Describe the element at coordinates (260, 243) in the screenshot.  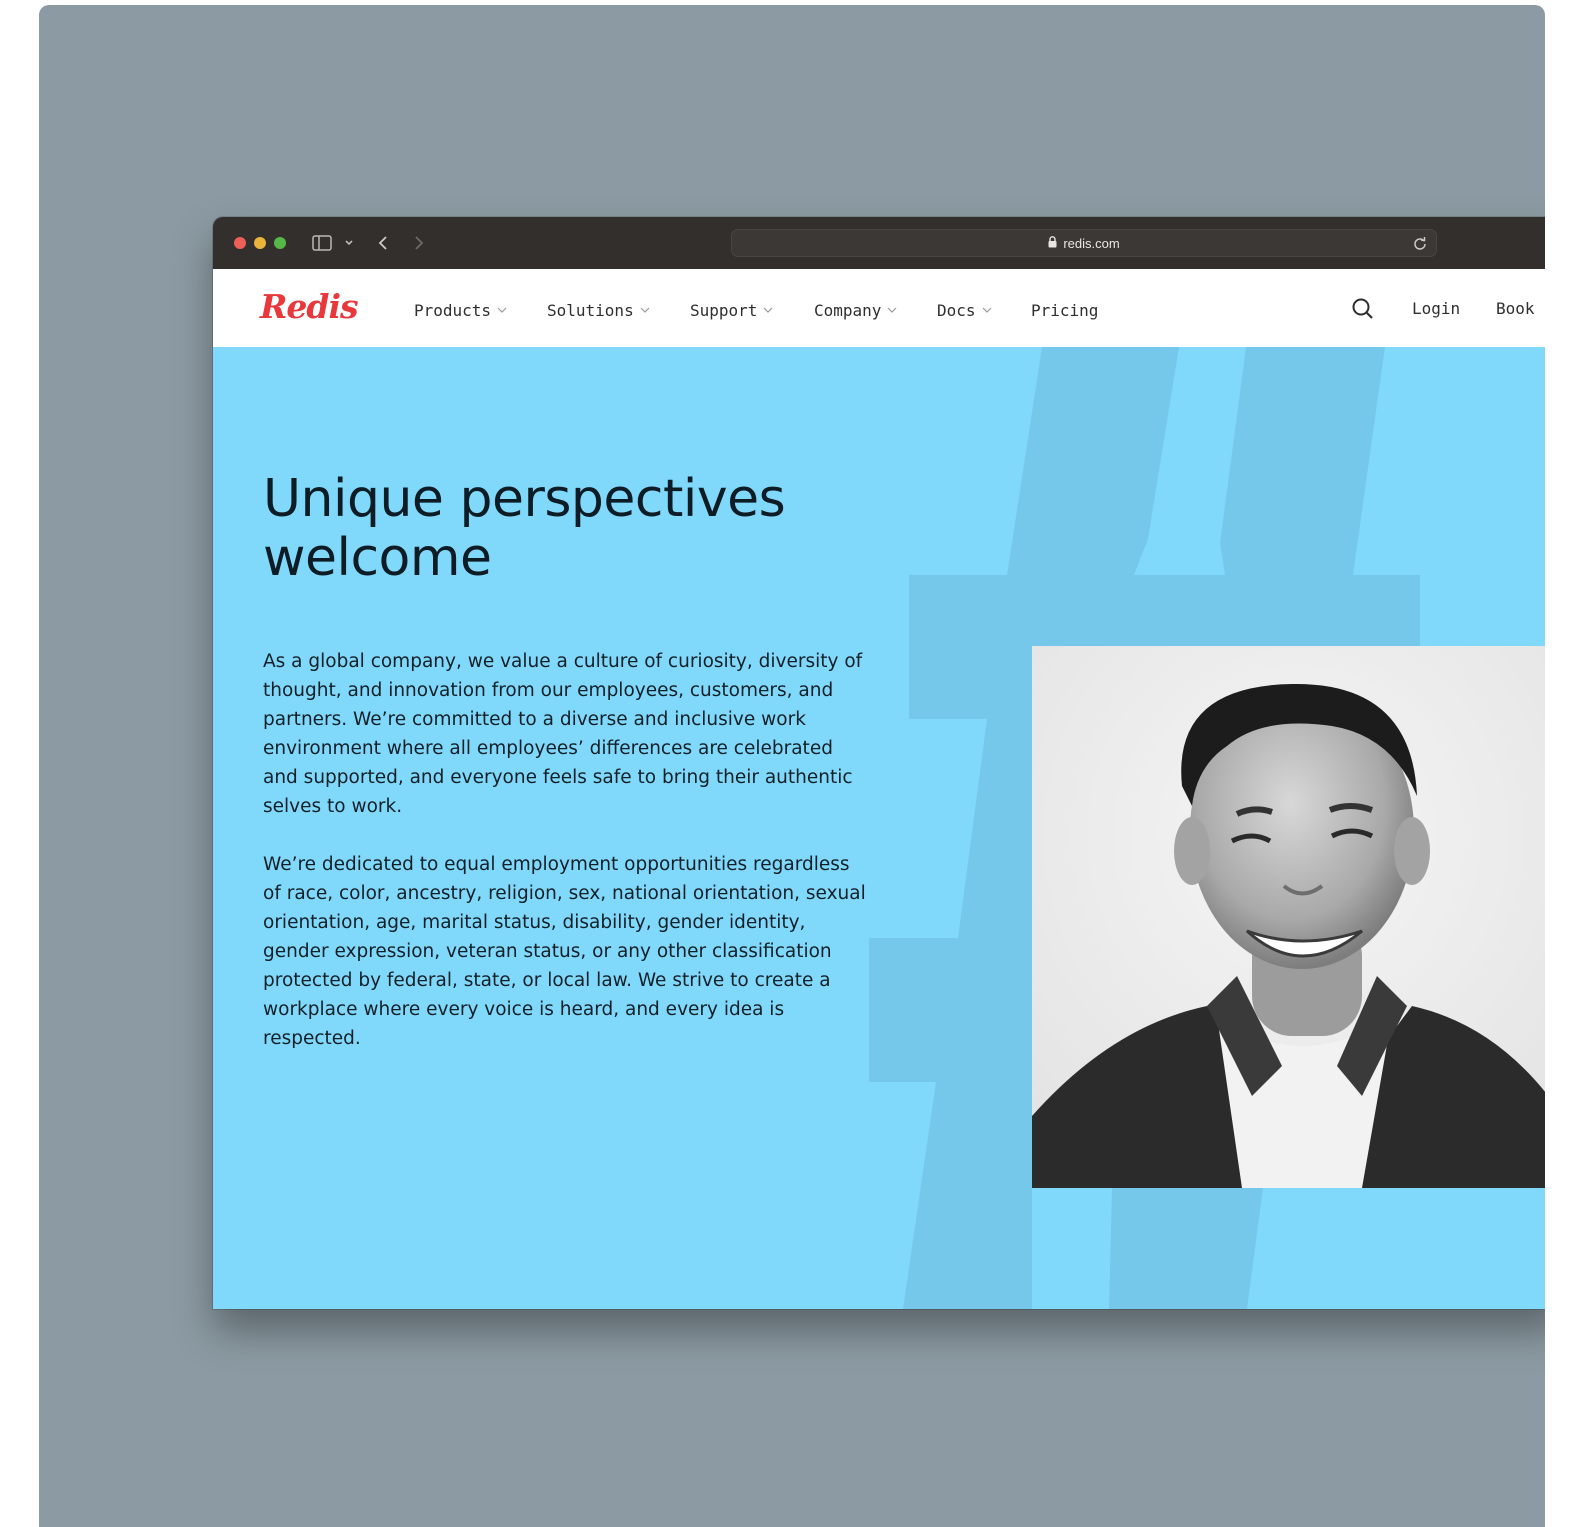
I see `minimize-window-button` at that location.